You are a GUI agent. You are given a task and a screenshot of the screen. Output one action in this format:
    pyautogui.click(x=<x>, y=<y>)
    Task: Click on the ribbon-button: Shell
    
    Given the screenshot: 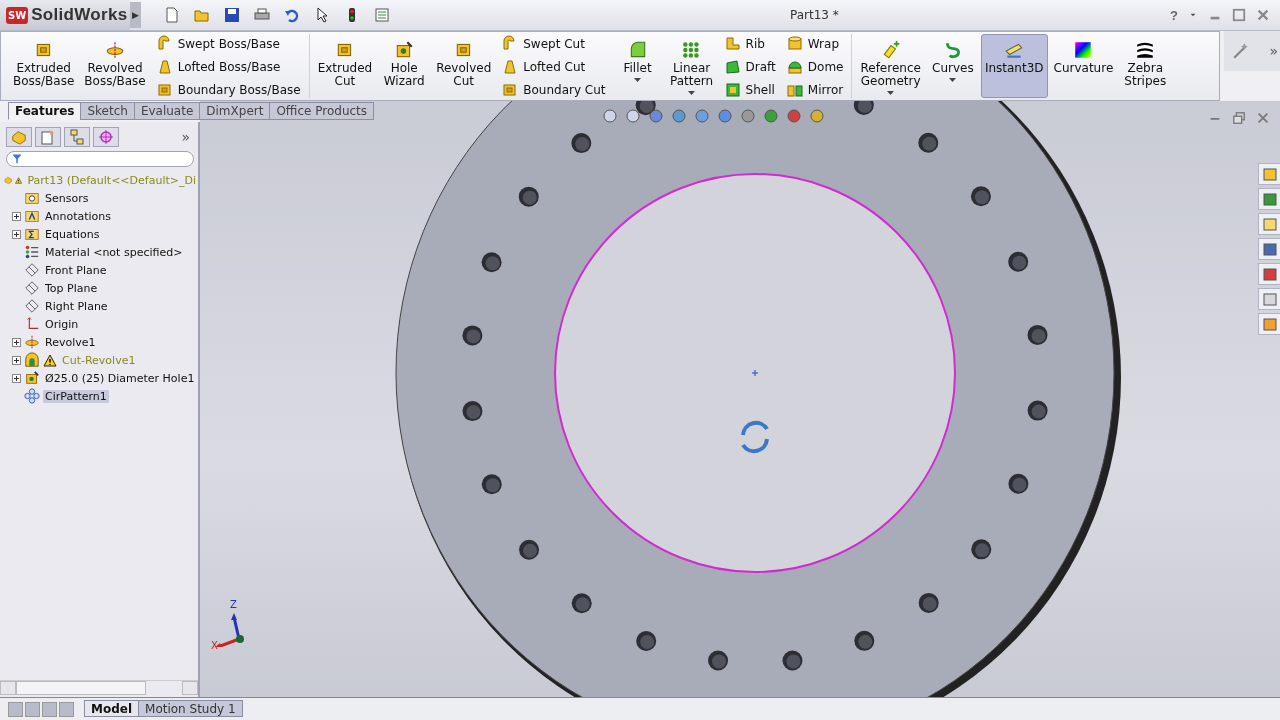 What is the action you would take?
    pyautogui.click(x=749, y=90)
    